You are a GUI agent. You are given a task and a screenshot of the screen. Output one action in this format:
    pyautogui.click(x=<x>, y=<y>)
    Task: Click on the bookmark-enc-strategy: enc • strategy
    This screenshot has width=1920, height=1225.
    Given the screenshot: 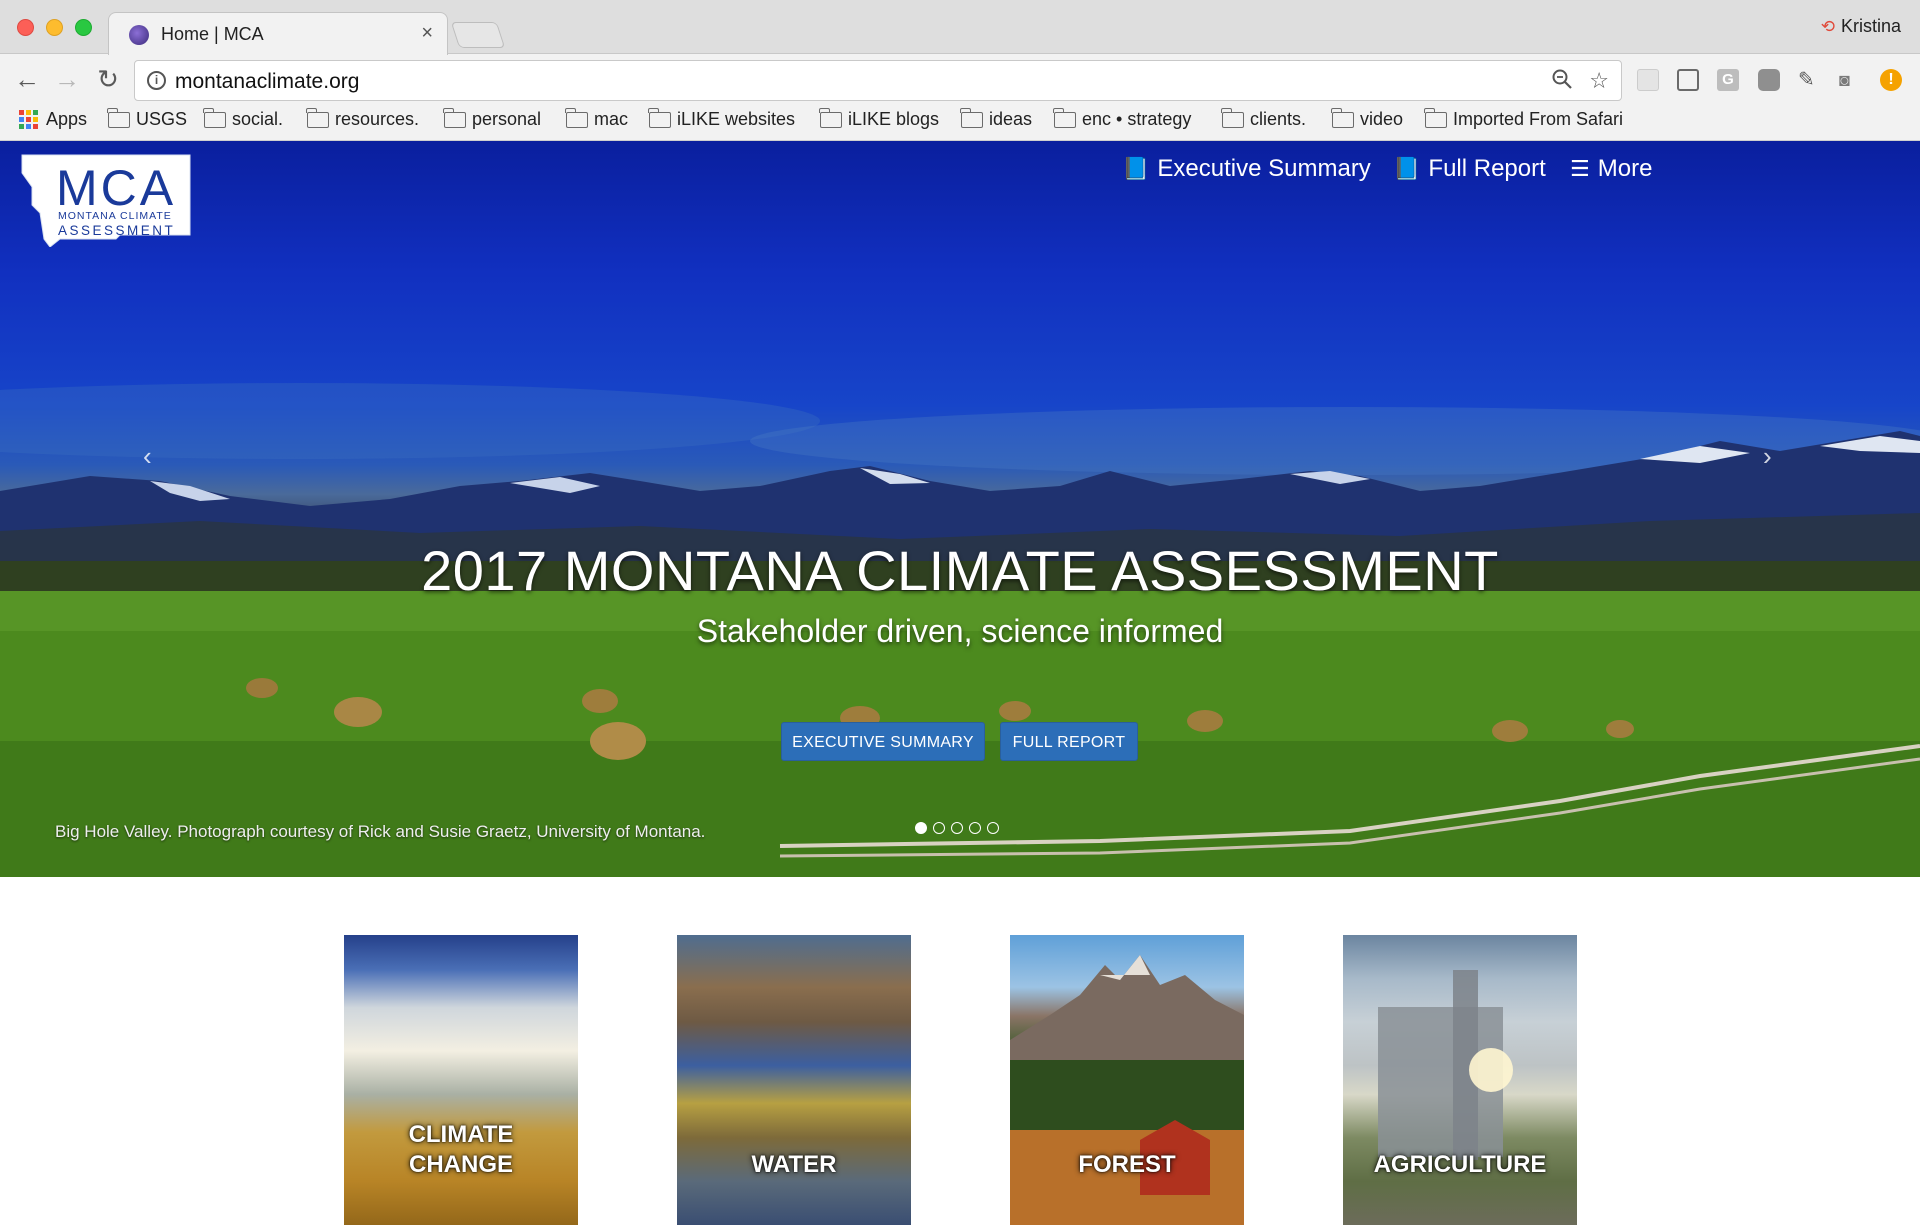 What is the action you would take?
    pyautogui.click(x=1122, y=118)
    